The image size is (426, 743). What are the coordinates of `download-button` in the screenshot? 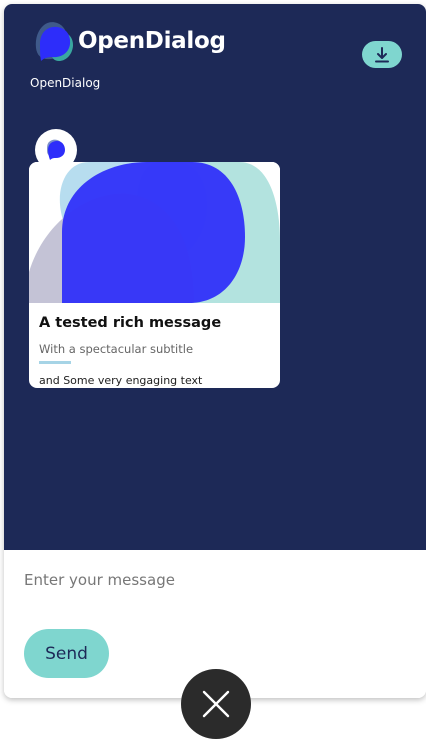 It's located at (382, 54).